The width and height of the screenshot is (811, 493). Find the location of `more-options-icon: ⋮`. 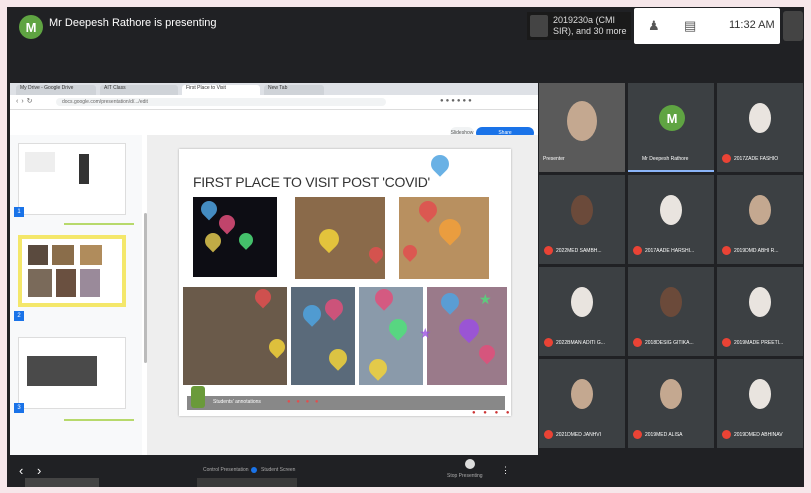

more-options-icon: ⋮ is located at coordinates (505, 470).